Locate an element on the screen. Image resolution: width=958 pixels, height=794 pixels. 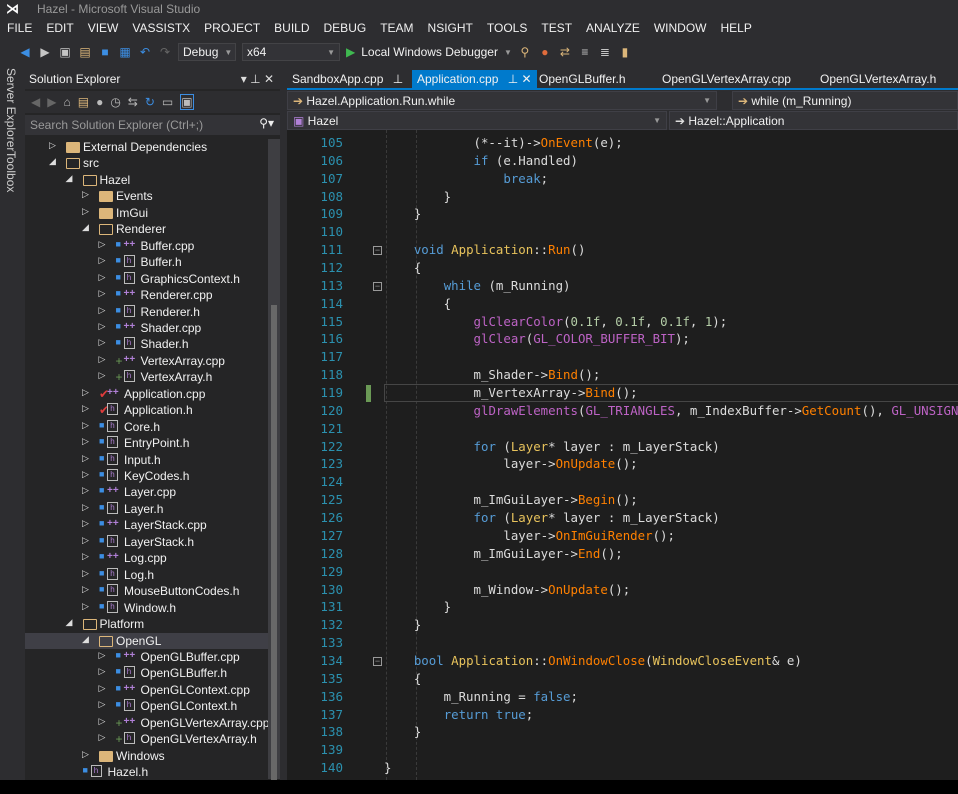
tree-item: ▷ ■ h OpenGLContext.h is located at coordinates (146, 706).